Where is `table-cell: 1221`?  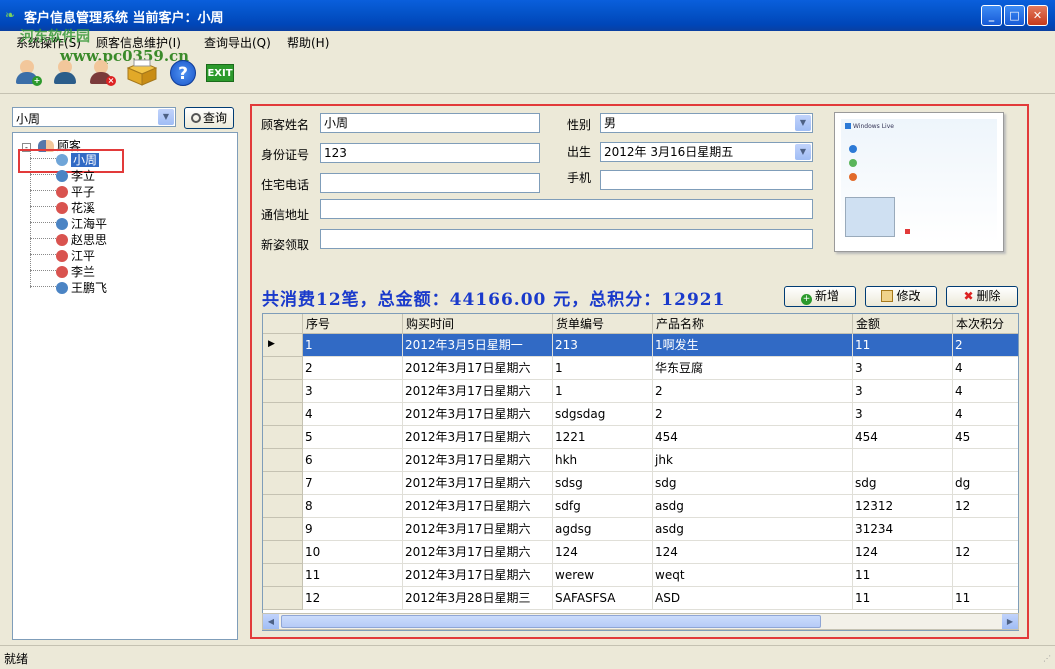
table-cell: 1221 is located at coordinates (603, 437).